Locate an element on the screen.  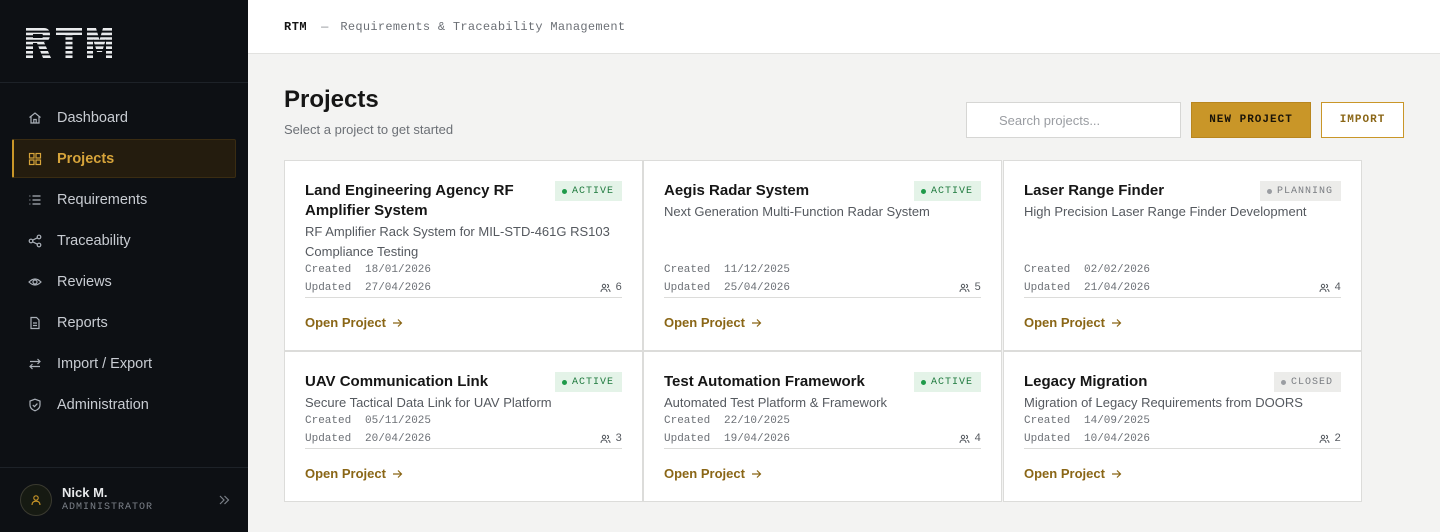
updated-date: 25/04/2026 is located at coordinates (757, 288).